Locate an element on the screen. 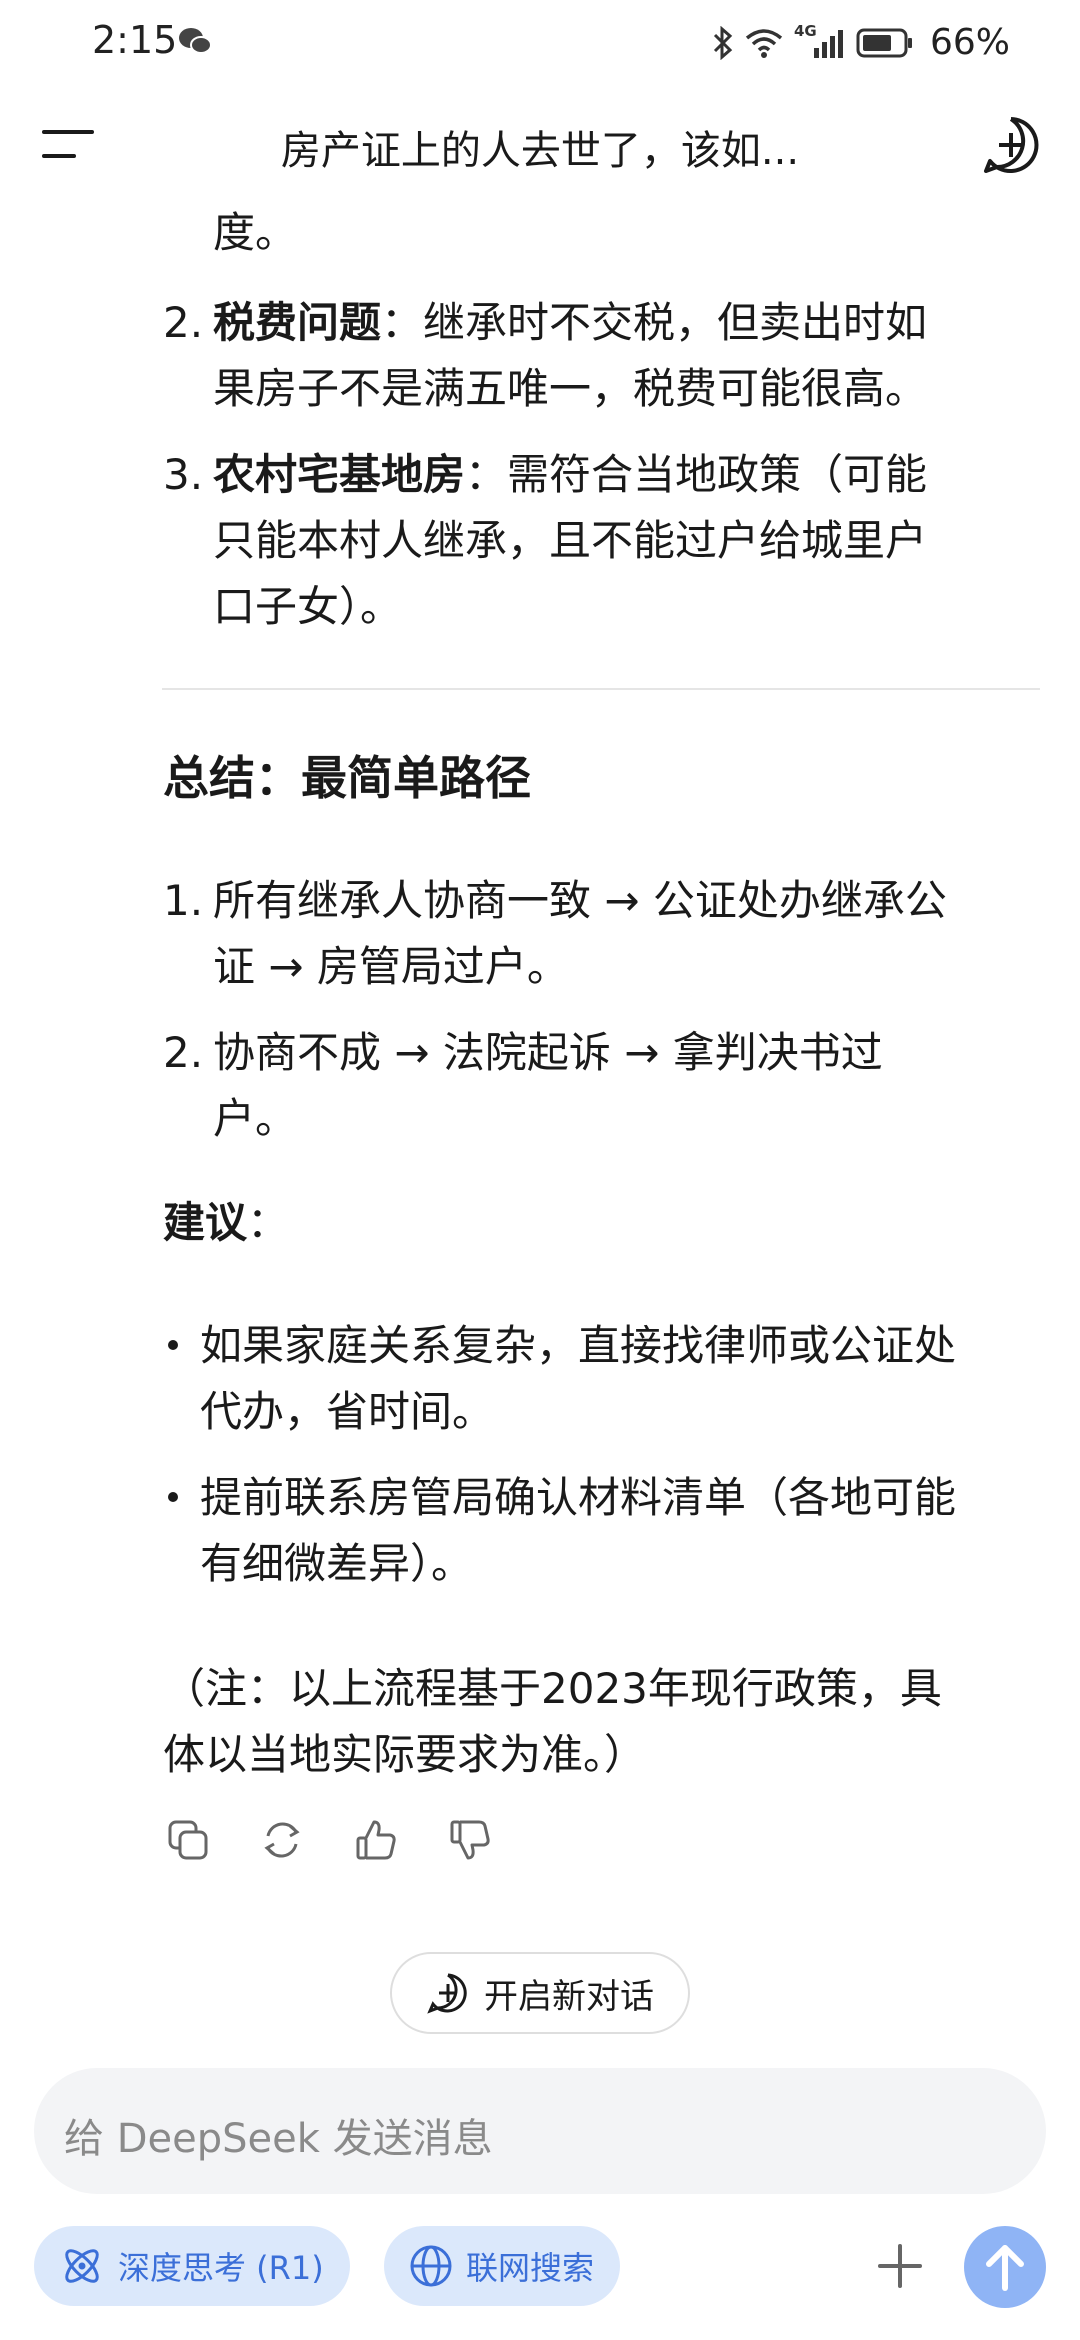 Image resolution: width=1080 pixels, height=2340 pixels. new-conversation-button: 开启新对话 is located at coordinates (540, 1993).